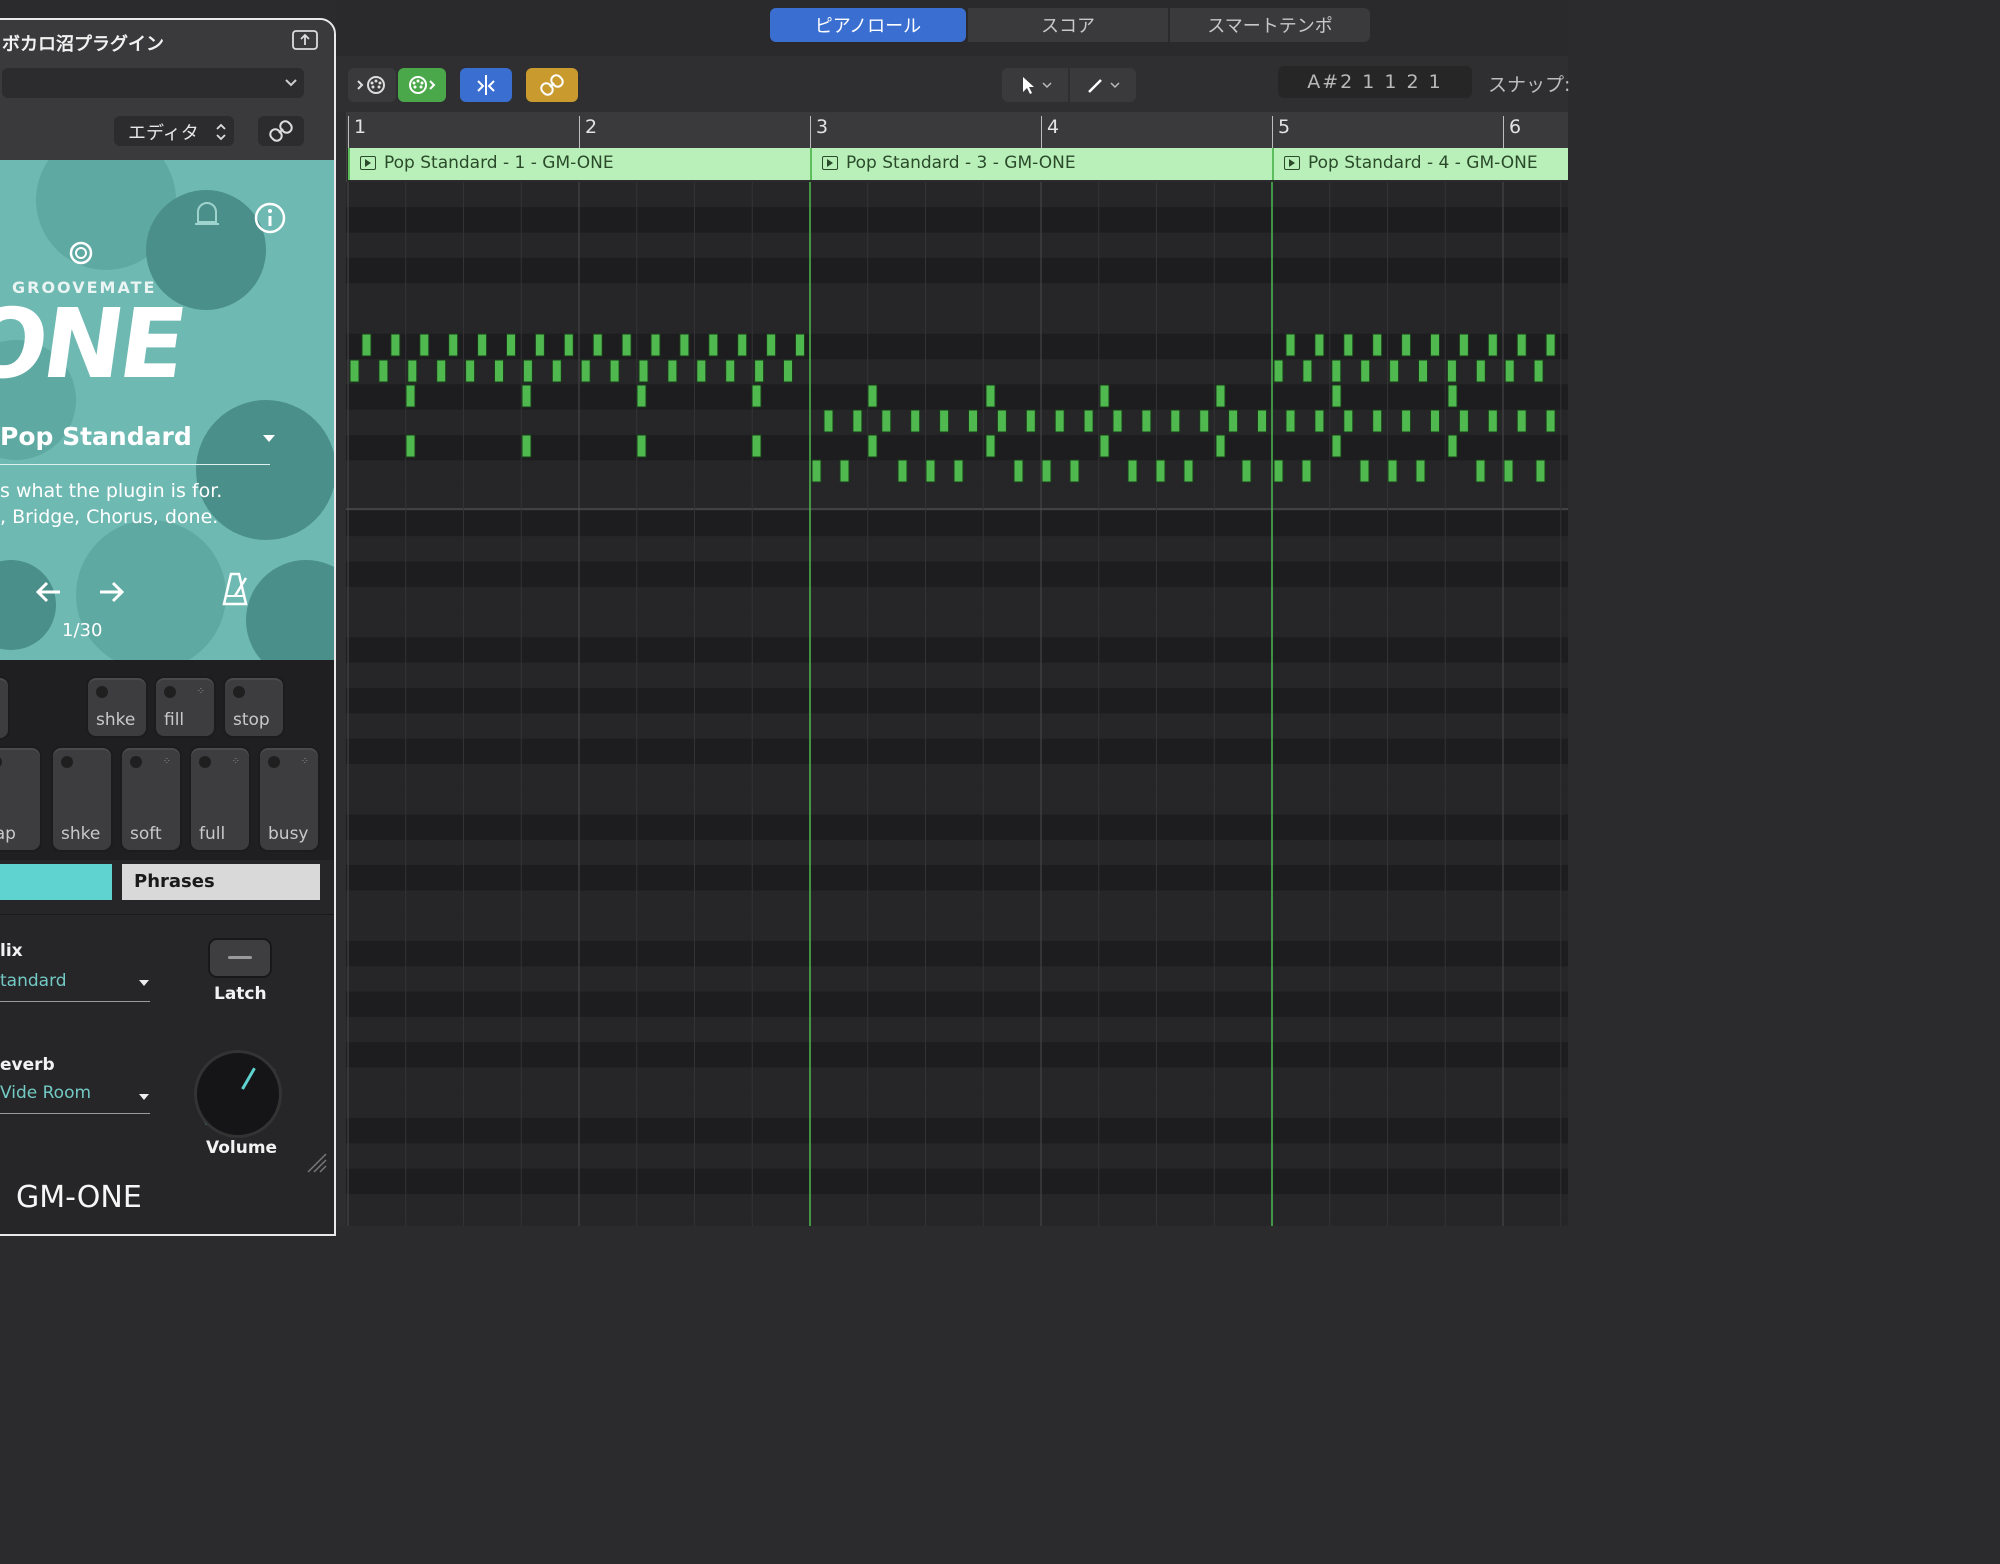 The image size is (2000, 1564). I want to click on catch-icon, so click(486, 85).